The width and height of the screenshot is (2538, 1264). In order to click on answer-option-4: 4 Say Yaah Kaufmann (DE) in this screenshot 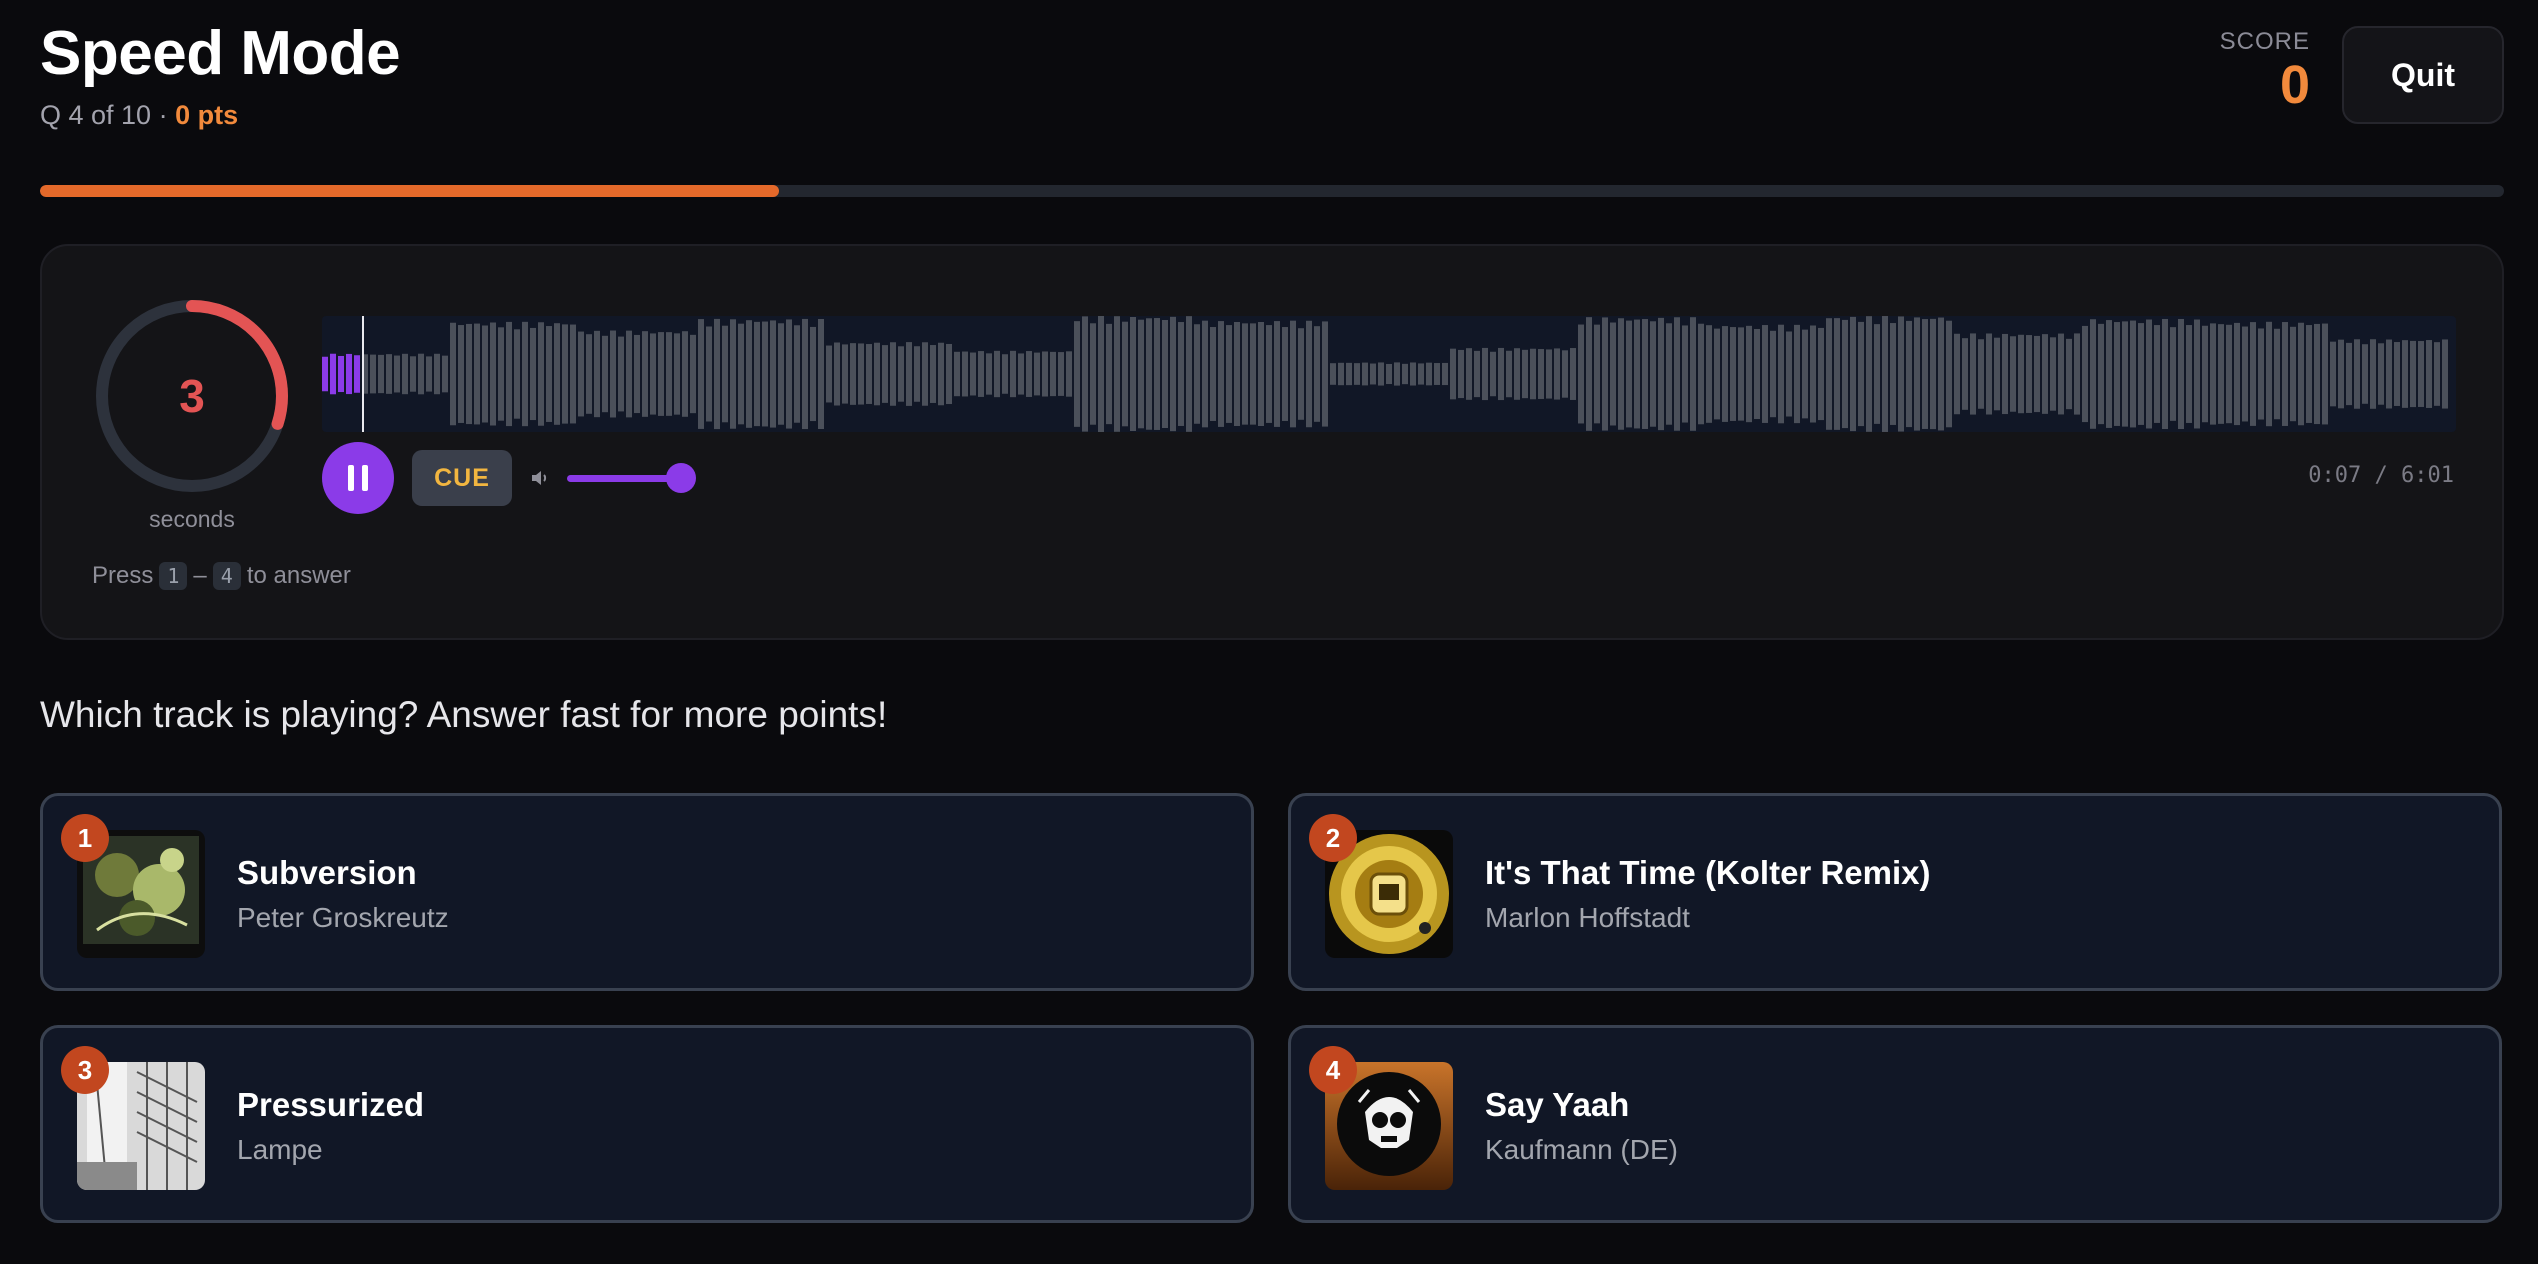, I will do `click(1895, 1124)`.